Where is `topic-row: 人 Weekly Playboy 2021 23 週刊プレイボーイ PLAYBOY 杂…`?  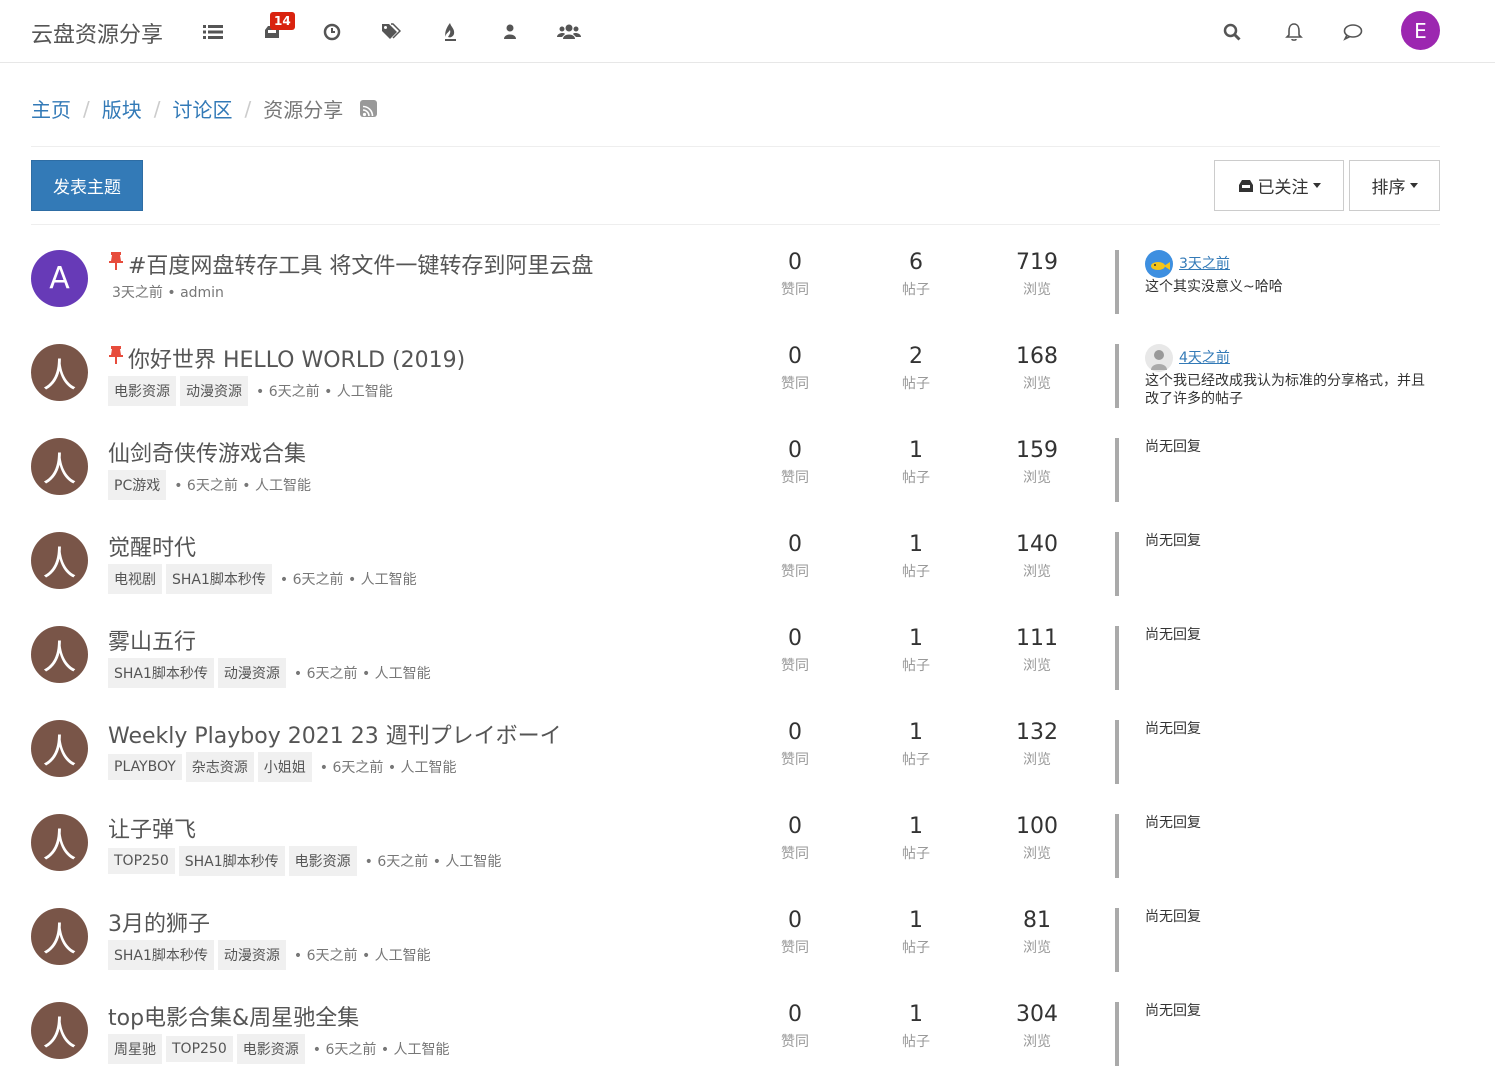
topic-row: 人 Weekly Playboy 2021 23 週刊プレイボーイ PLAYBOY 杂… is located at coordinates (747, 751).